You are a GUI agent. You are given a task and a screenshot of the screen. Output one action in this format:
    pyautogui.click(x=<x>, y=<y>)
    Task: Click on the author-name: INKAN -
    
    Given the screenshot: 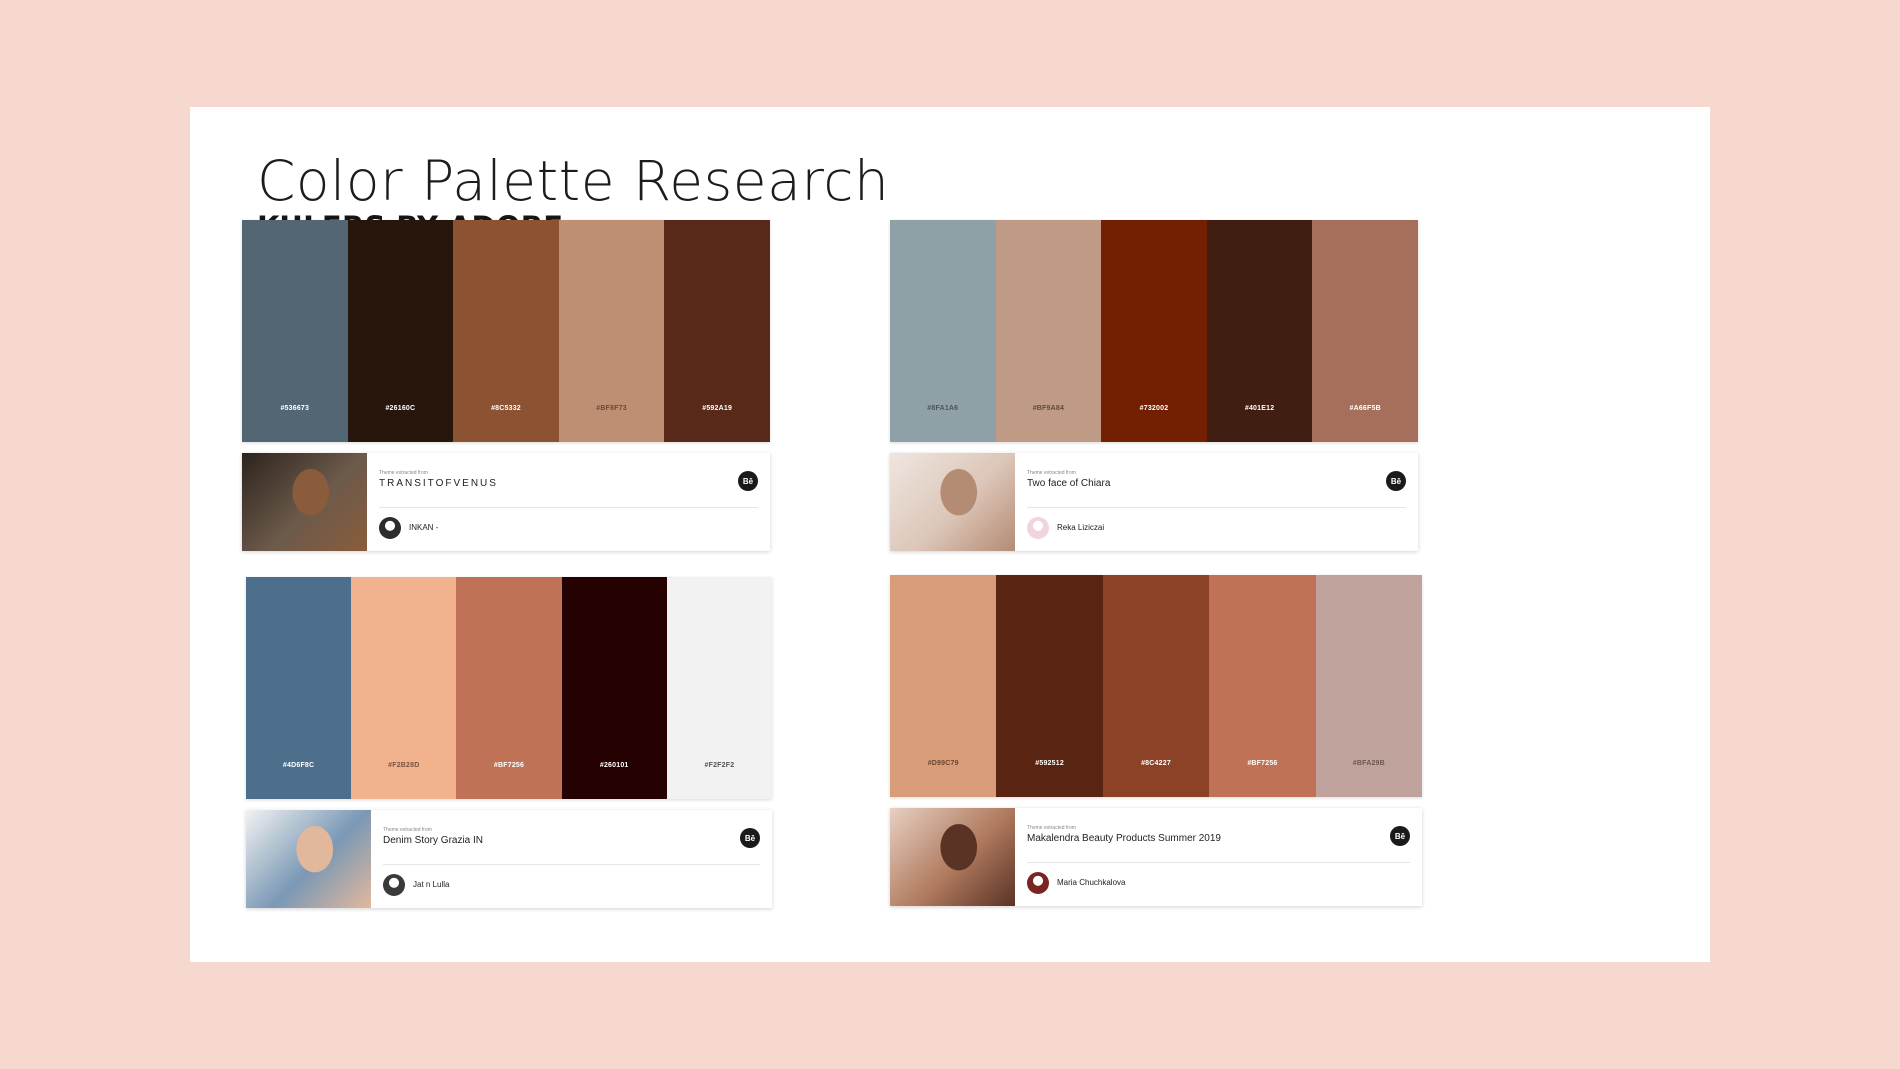 What is the action you would take?
    pyautogui.click(x=423, y=527)
    